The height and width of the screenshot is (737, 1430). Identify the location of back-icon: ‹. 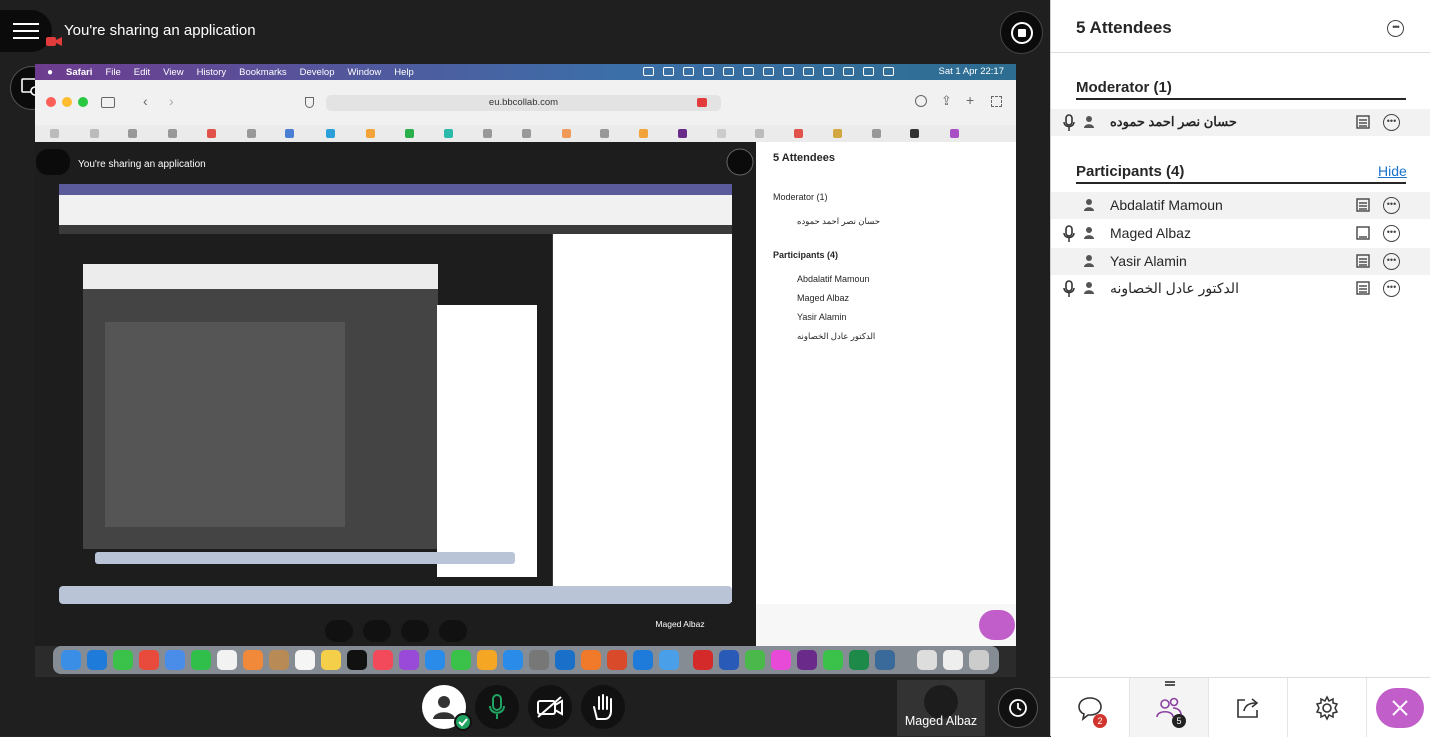
(145, 101).